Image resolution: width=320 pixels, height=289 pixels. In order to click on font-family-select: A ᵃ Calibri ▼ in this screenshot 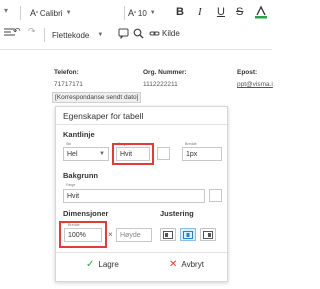, I will do `click(51, 13)`.